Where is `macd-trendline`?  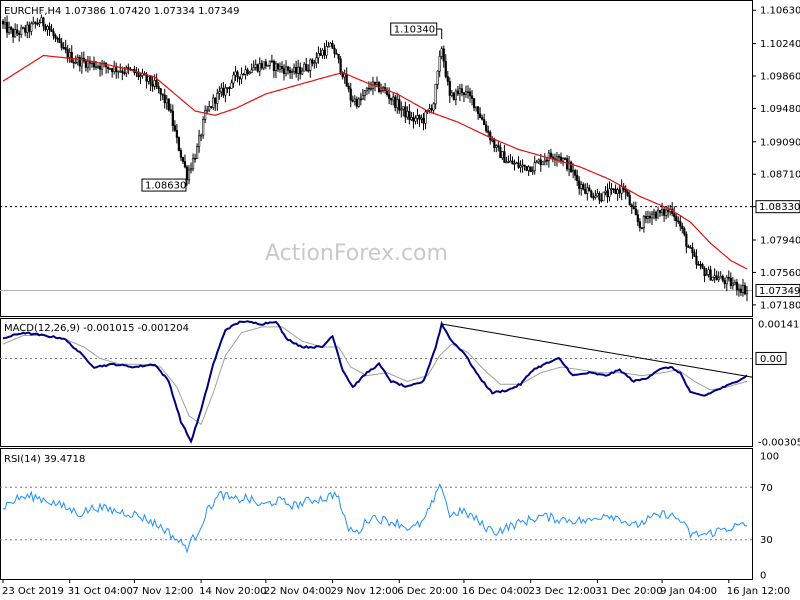 macd-trendline is located at coordinates (597, 350).